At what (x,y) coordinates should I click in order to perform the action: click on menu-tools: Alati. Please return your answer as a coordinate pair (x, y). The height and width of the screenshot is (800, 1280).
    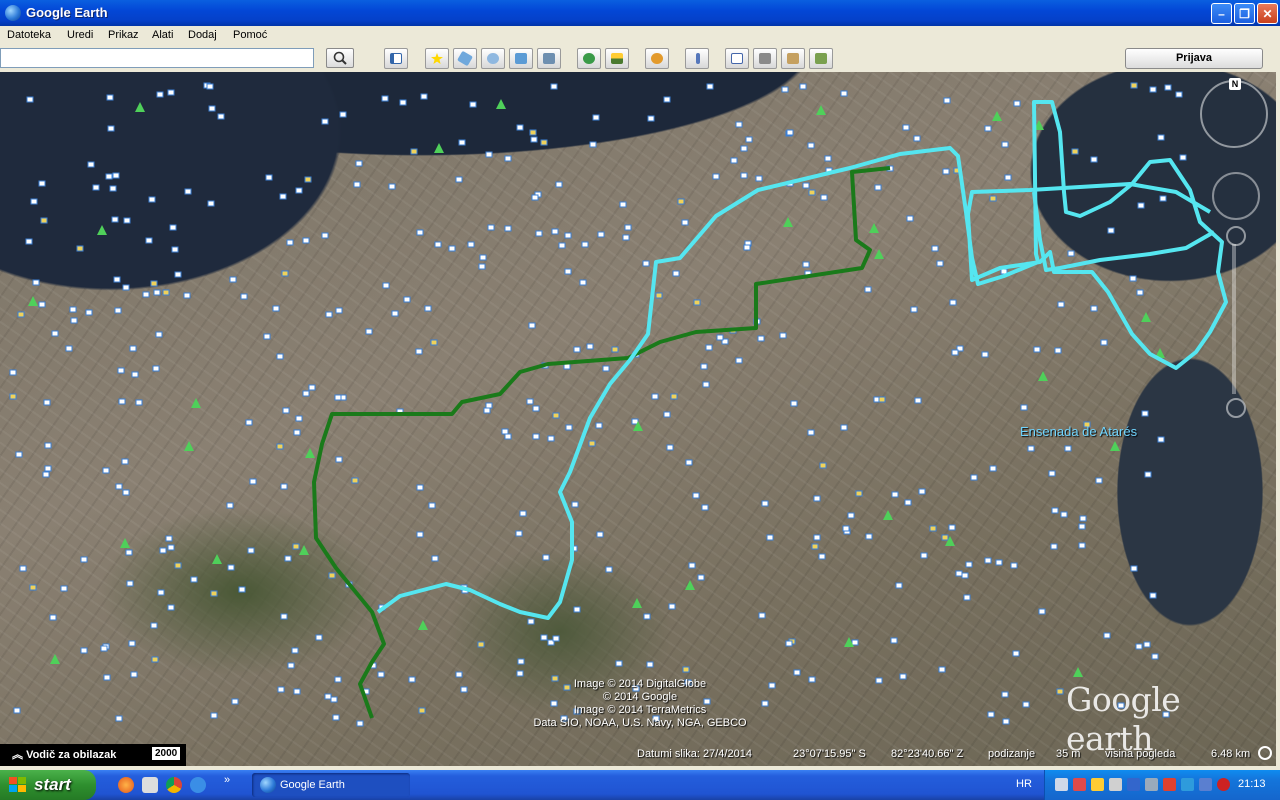
    Looking at the image, I should click on (162, 35).